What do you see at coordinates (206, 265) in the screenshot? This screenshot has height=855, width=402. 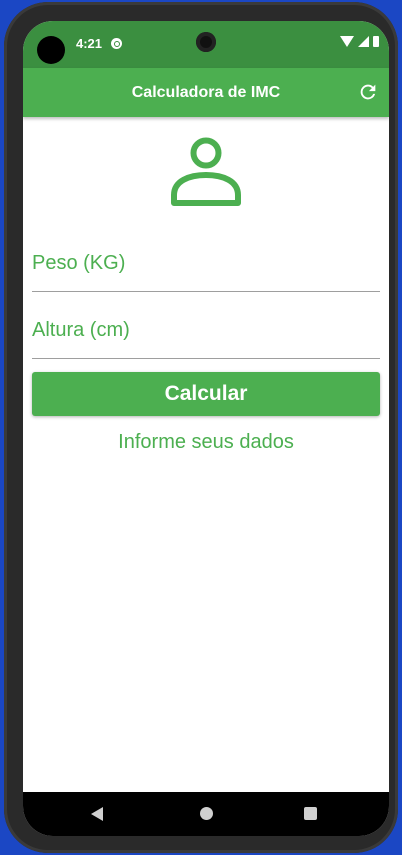 I see `weight-field: Peso (KG)` at bounding box center [206, 265].